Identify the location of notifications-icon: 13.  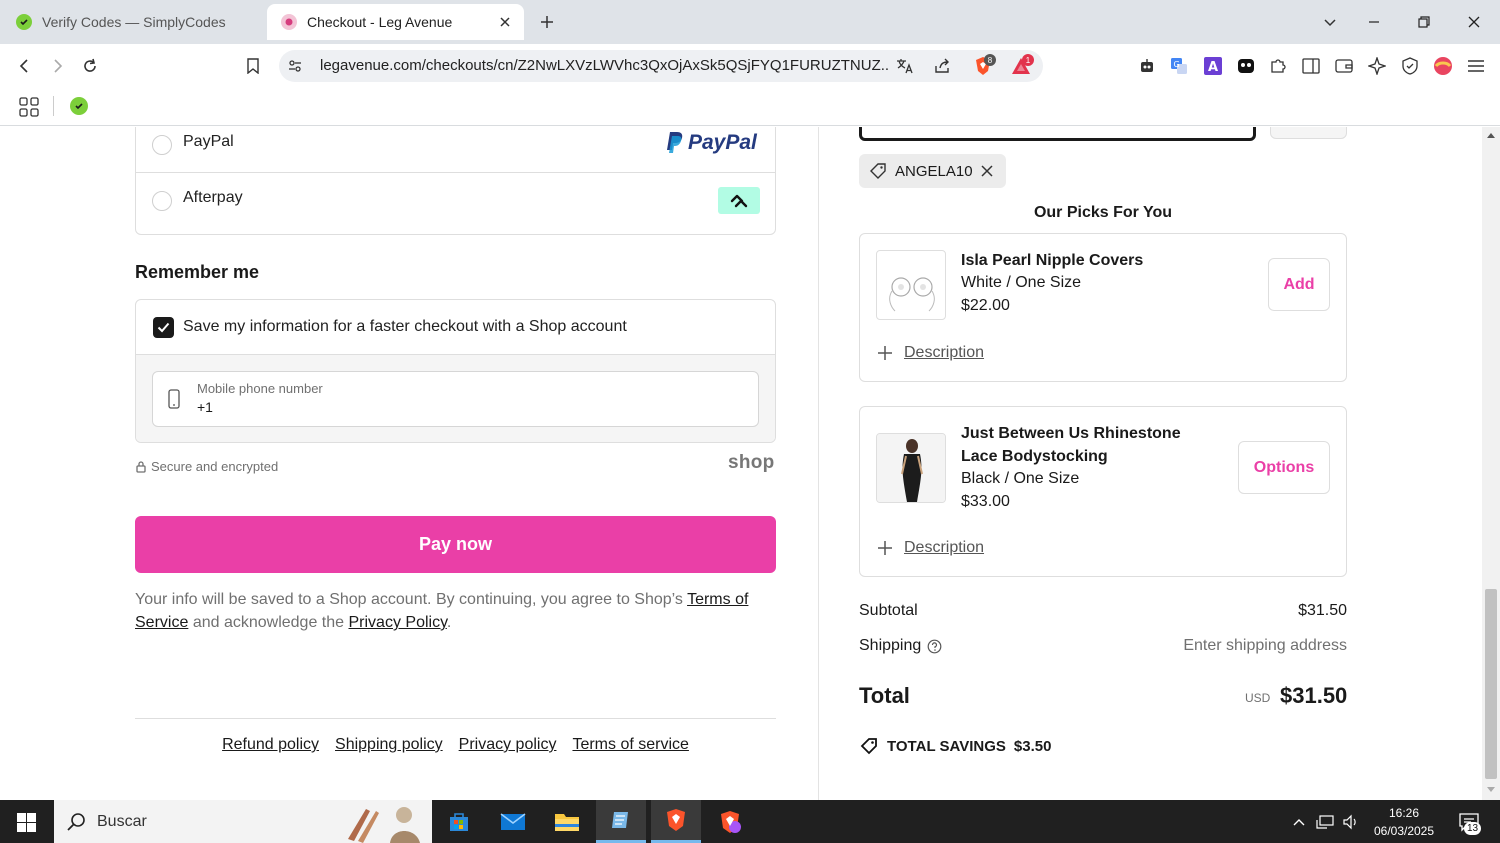
(1469, 821).